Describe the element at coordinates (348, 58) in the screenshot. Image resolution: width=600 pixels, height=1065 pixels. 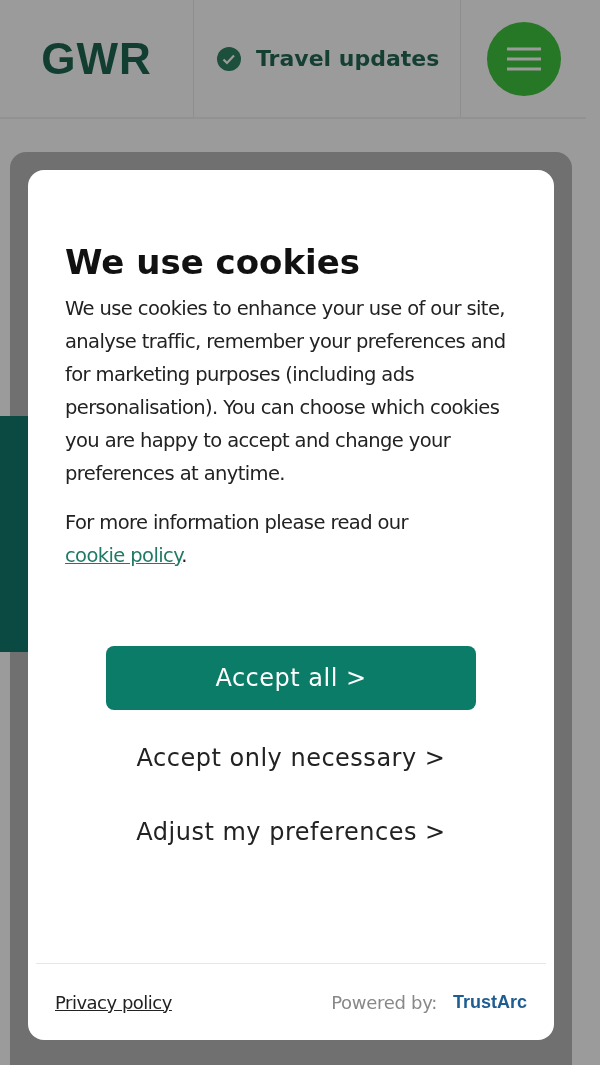
I see `travel-updates-link: Travel updates` at that location.